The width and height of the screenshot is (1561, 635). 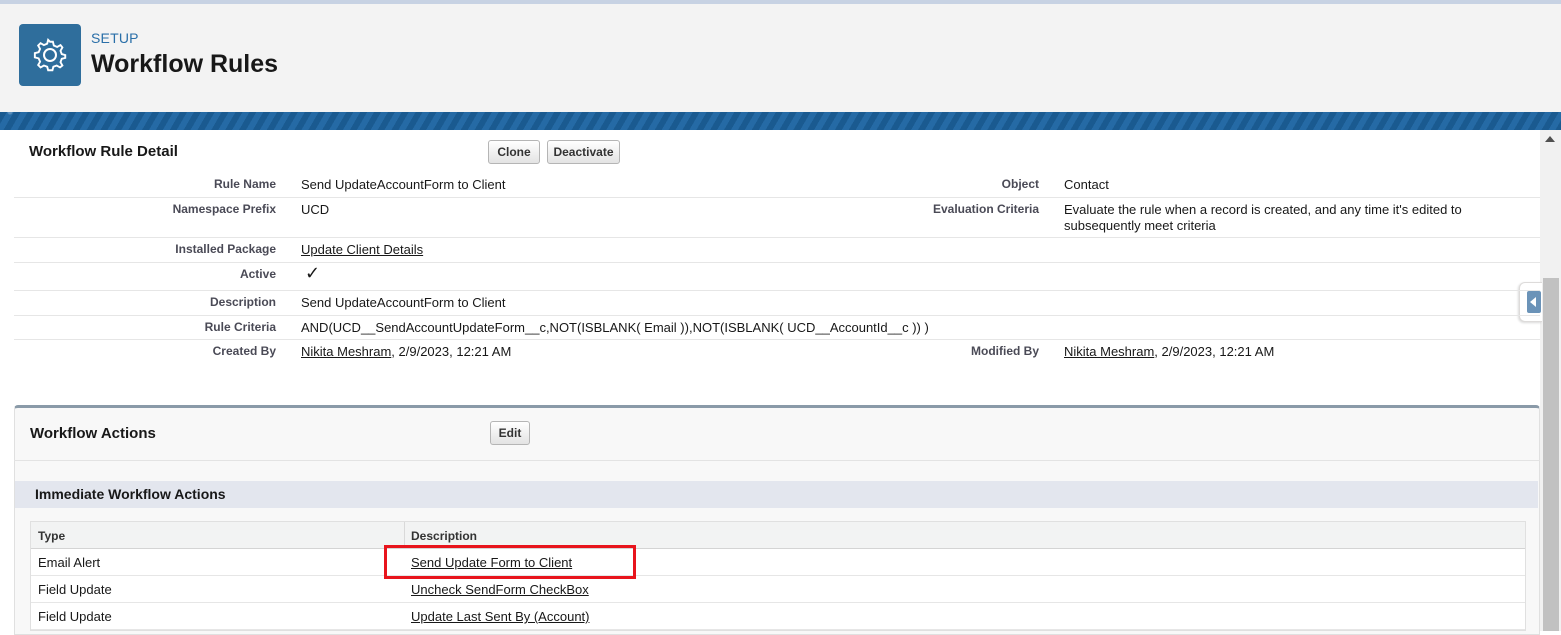 I want to click on breadcrumb: SETUP, so click(x=115, y=38).